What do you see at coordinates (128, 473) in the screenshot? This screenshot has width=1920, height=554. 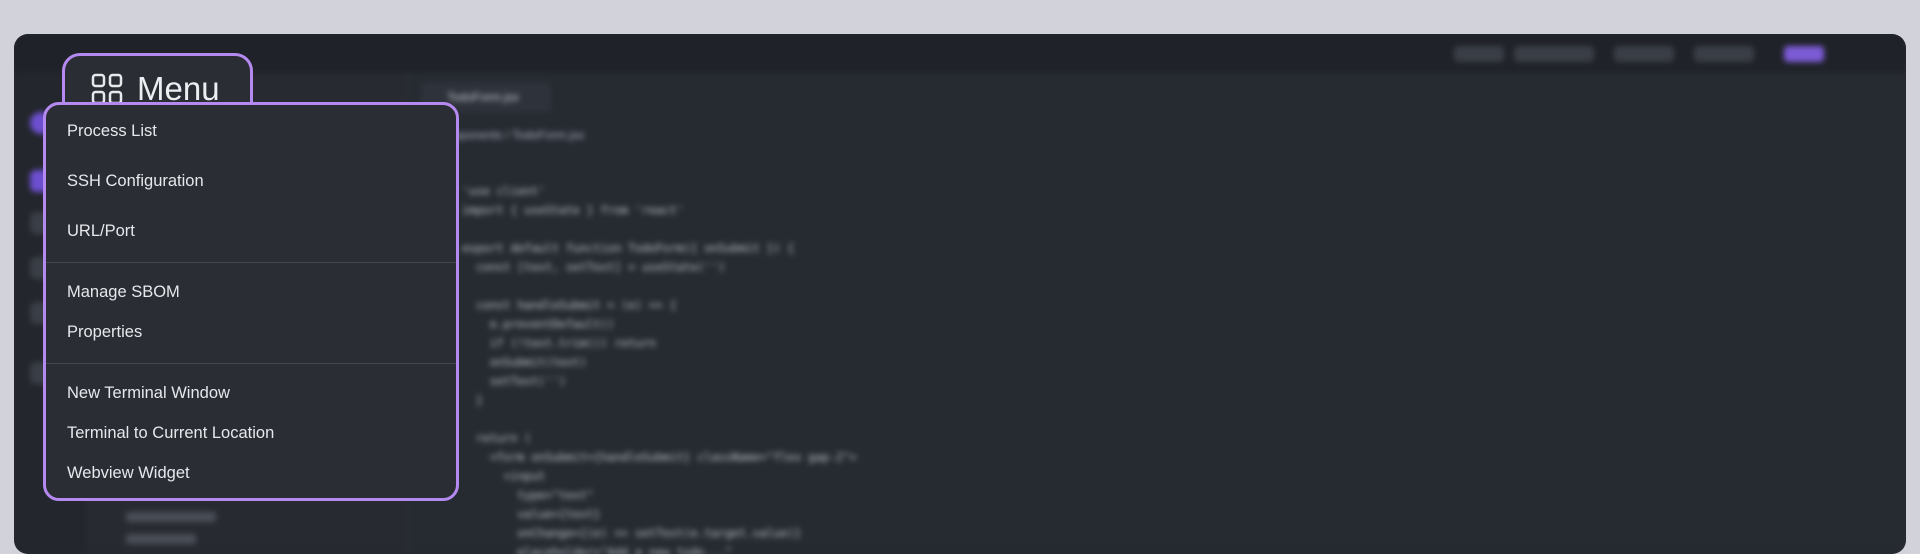 I see `menu-item-webview-widget: Webview Widget` at bounding box center [128, 473].